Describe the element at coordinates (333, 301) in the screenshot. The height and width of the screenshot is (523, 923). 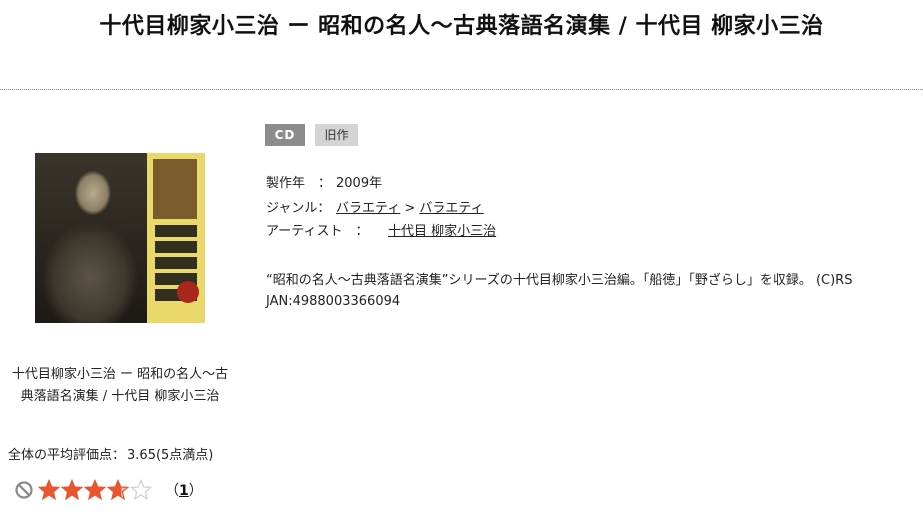
I see `jan-code: JAN:4988003366094` at that location.